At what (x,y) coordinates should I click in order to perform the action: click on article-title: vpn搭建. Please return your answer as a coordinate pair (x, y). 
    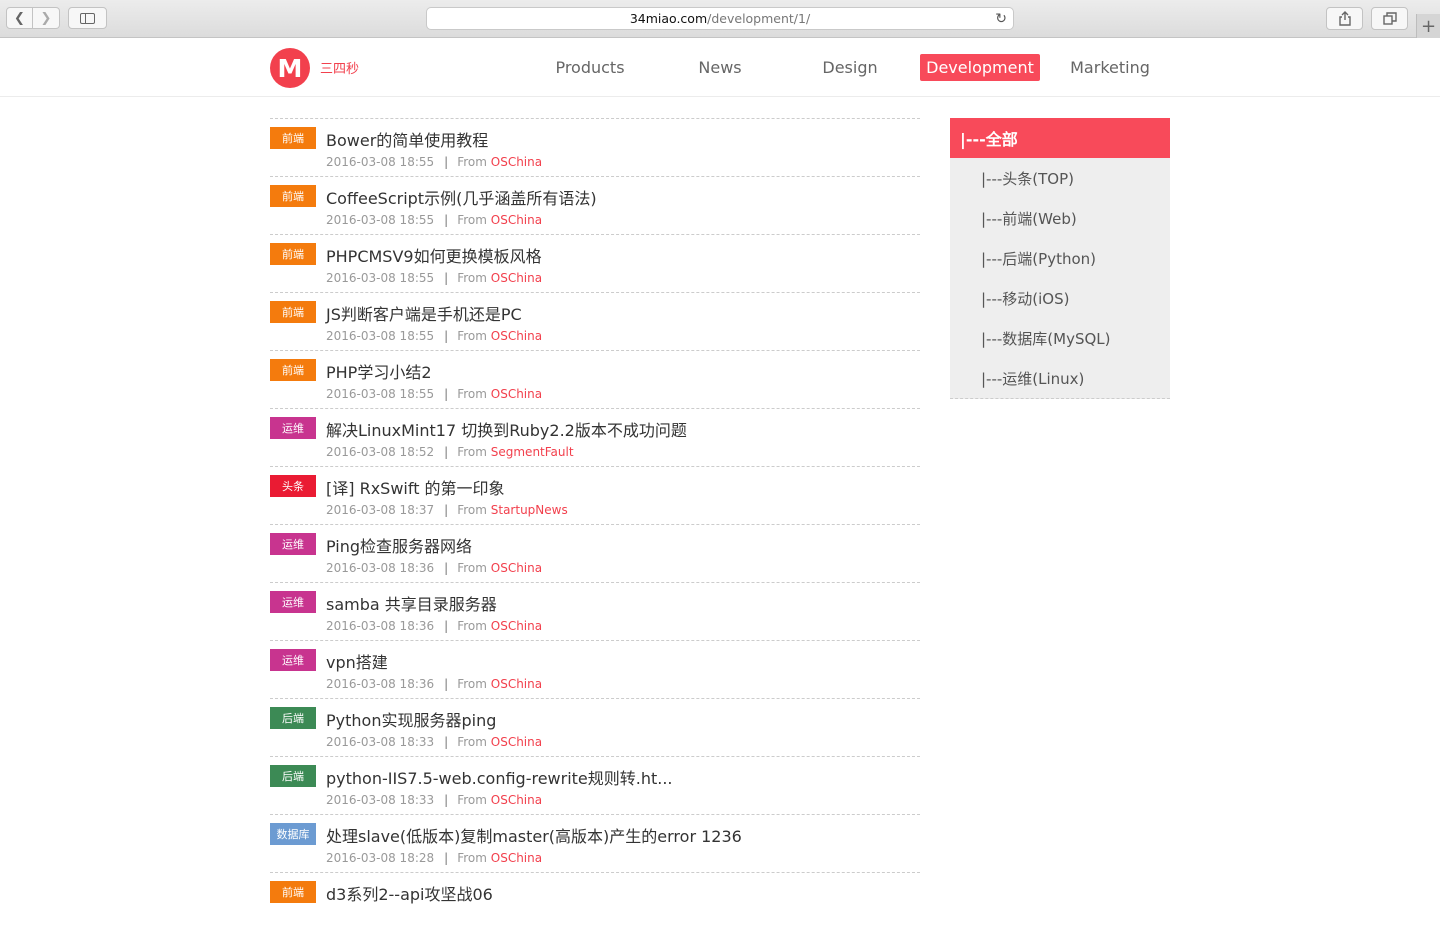
    Looking at the image, I should click on (357, 661).